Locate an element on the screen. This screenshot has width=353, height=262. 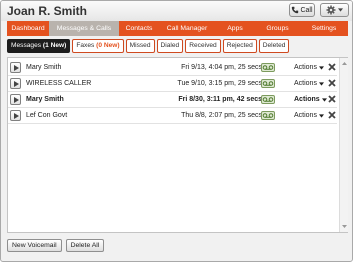
subtab-messages: Messages (1 New) is located at coordinates (39, 46).